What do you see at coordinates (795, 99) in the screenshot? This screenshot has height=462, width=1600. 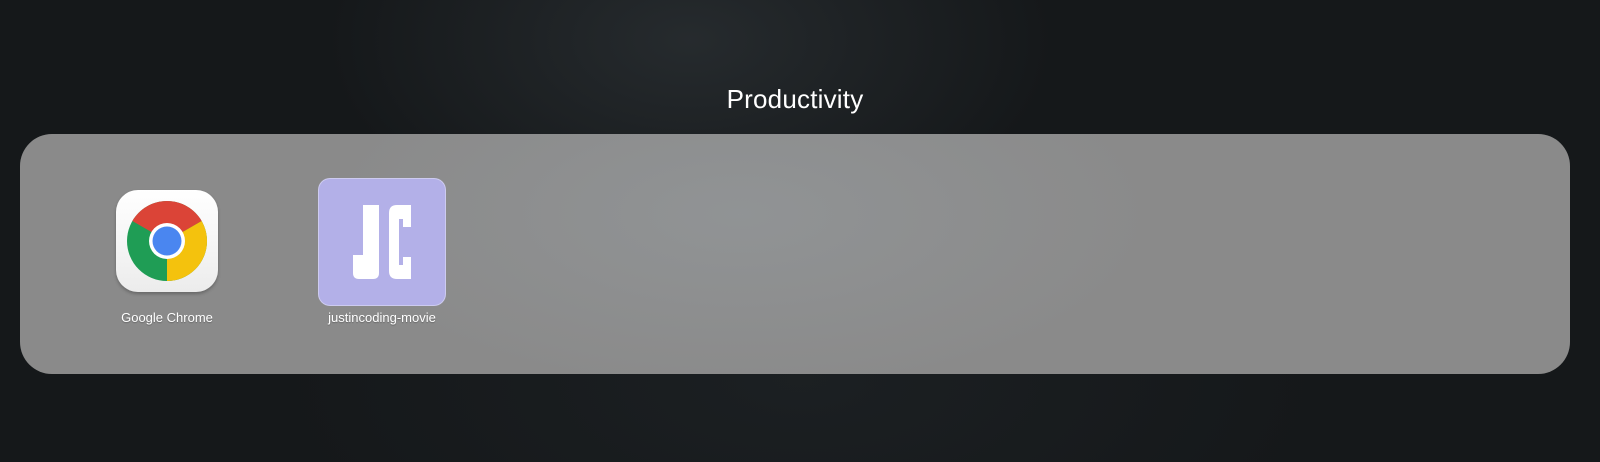 I see `folder-title: Productivity` at bounding box center [795, 99].